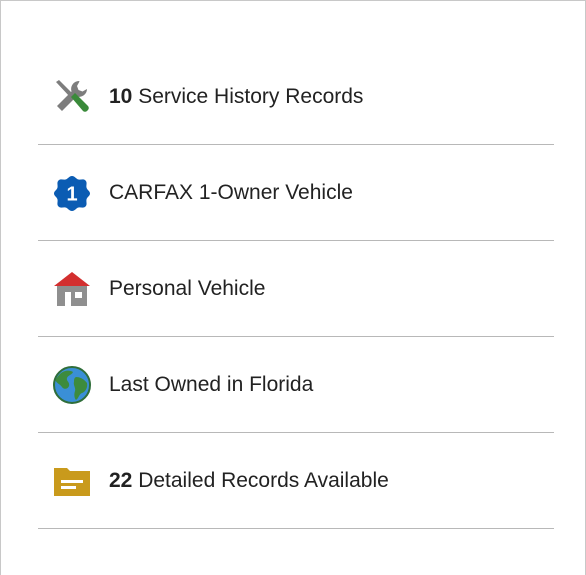 The height and width of the screenshot is (575, 586). What do you see at coordinates (72, 385) in the screenshot?
I see `globe-icon` at bounding box center [72, 385].